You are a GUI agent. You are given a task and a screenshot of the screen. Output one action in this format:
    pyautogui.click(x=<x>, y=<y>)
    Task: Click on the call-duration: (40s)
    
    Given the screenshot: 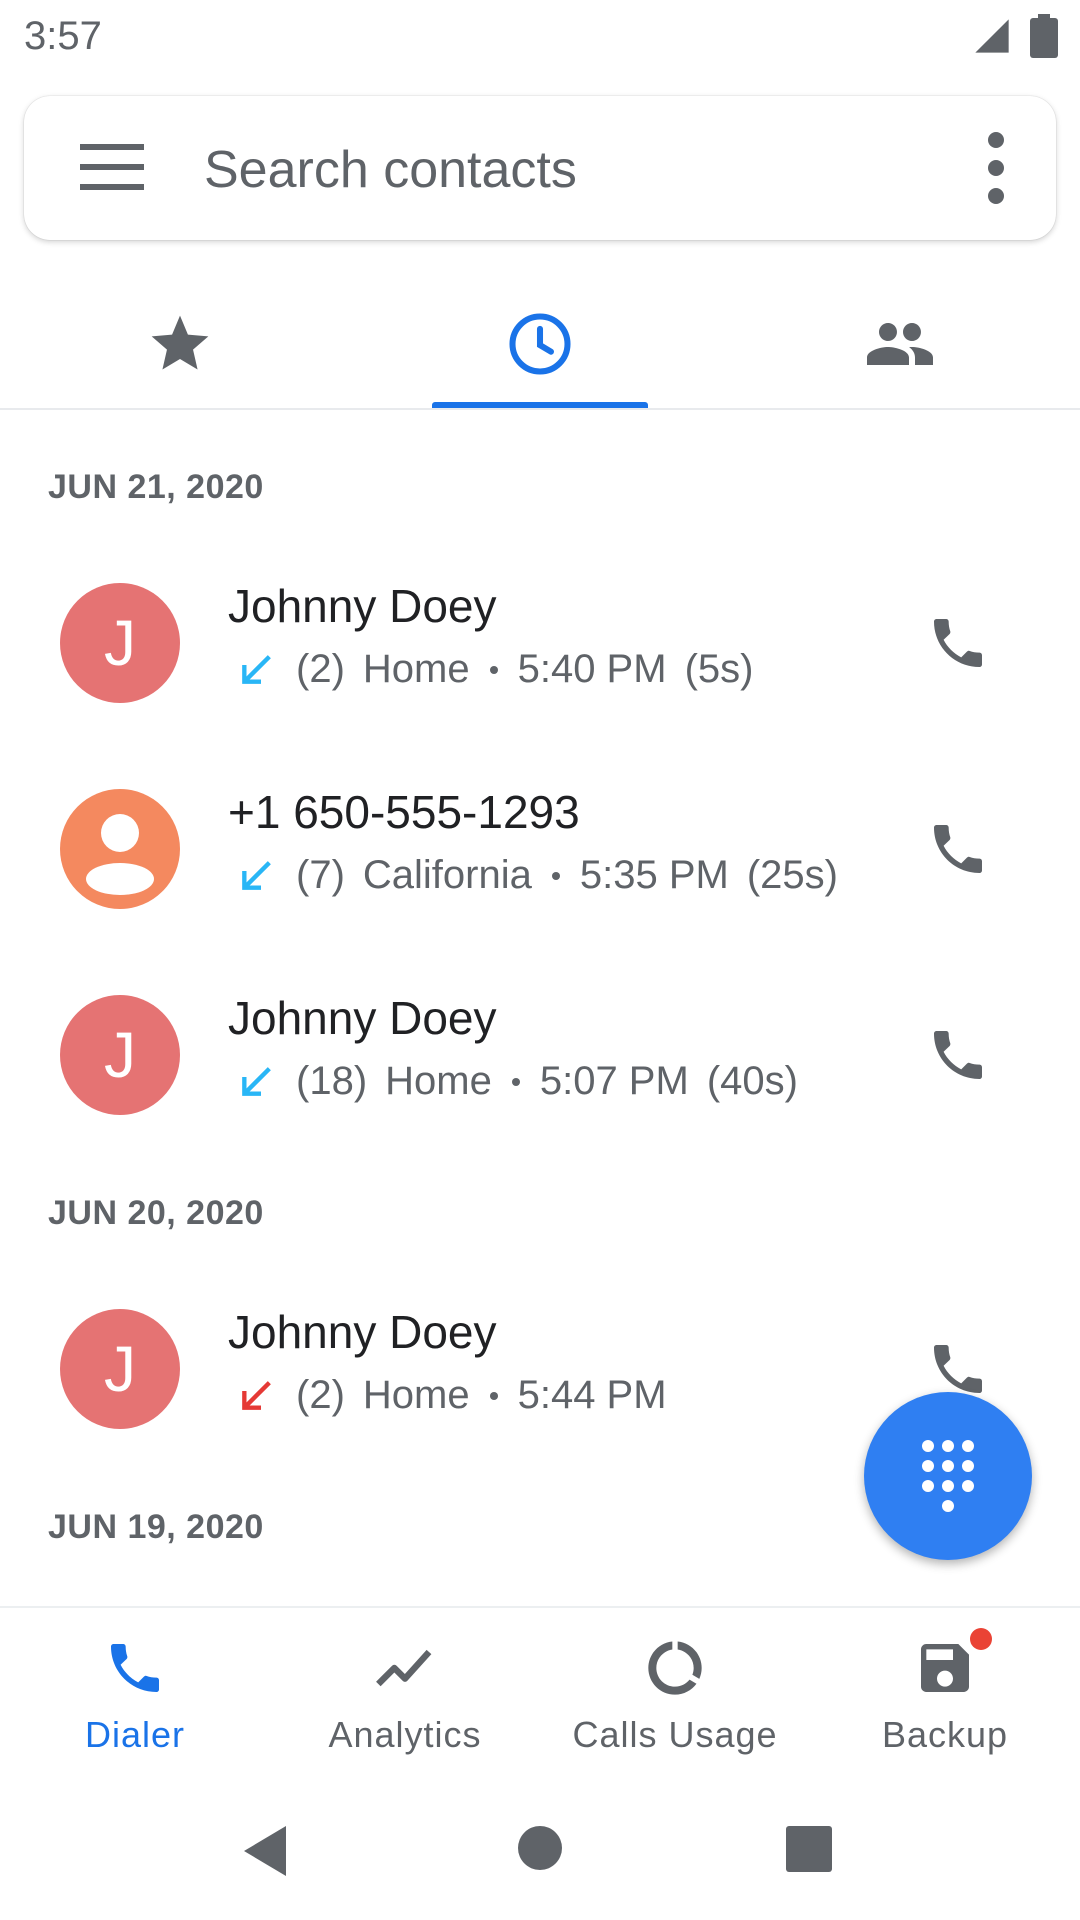 What is the action you would take?
    pyautogui.click(x=752, y=1081)
    